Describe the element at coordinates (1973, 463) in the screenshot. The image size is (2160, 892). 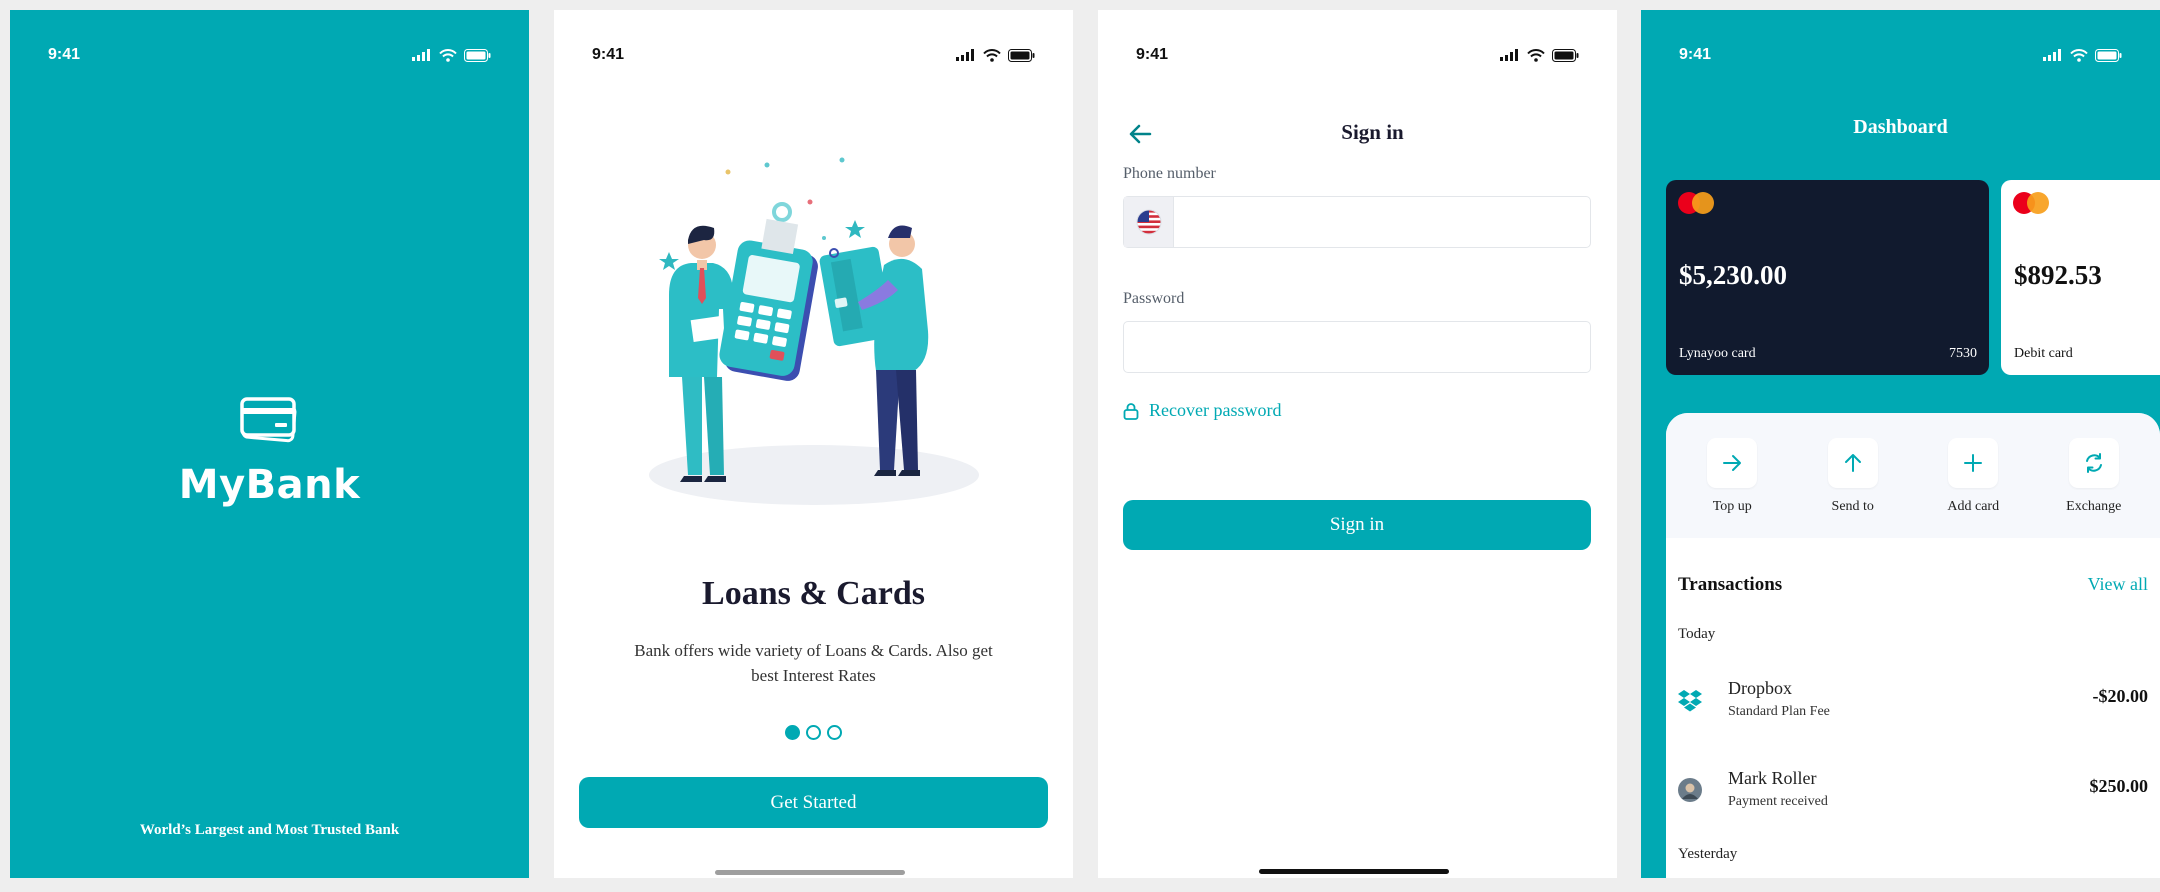
I see `plus-icon` at that location.